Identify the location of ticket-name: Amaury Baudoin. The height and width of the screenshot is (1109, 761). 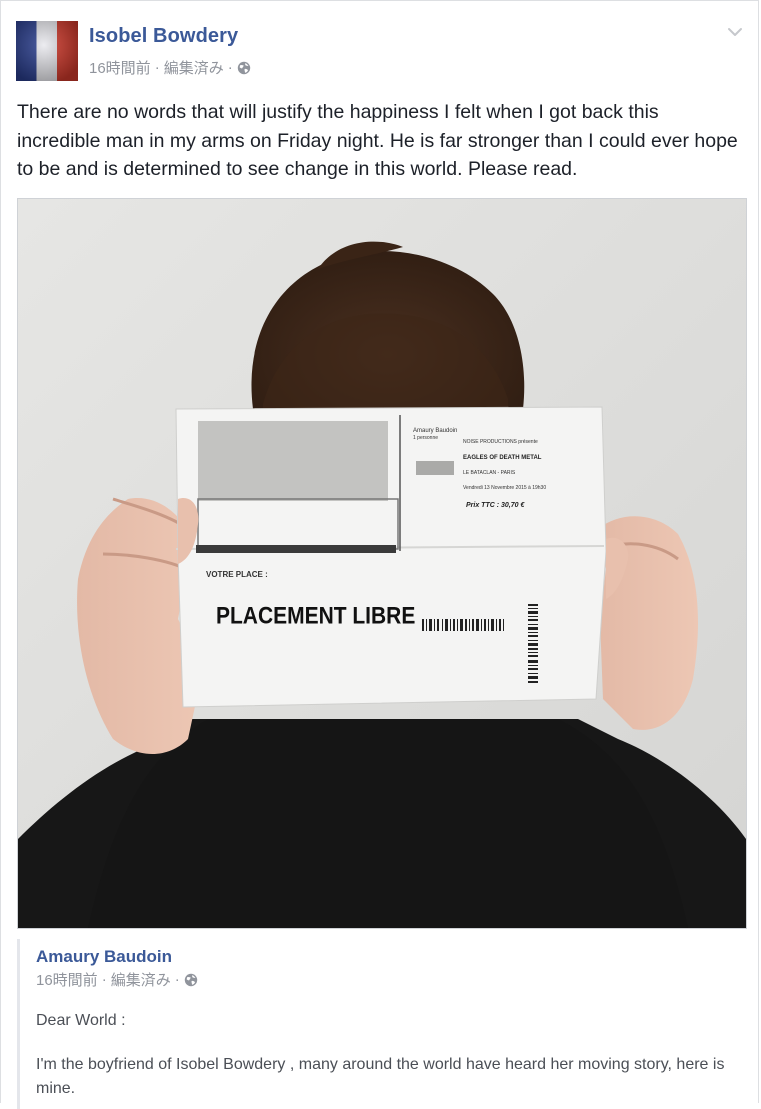
(435, 431).